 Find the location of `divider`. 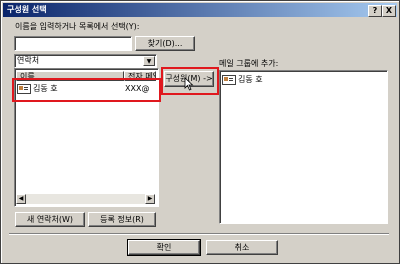

divider is located at coordinates (199, 234).